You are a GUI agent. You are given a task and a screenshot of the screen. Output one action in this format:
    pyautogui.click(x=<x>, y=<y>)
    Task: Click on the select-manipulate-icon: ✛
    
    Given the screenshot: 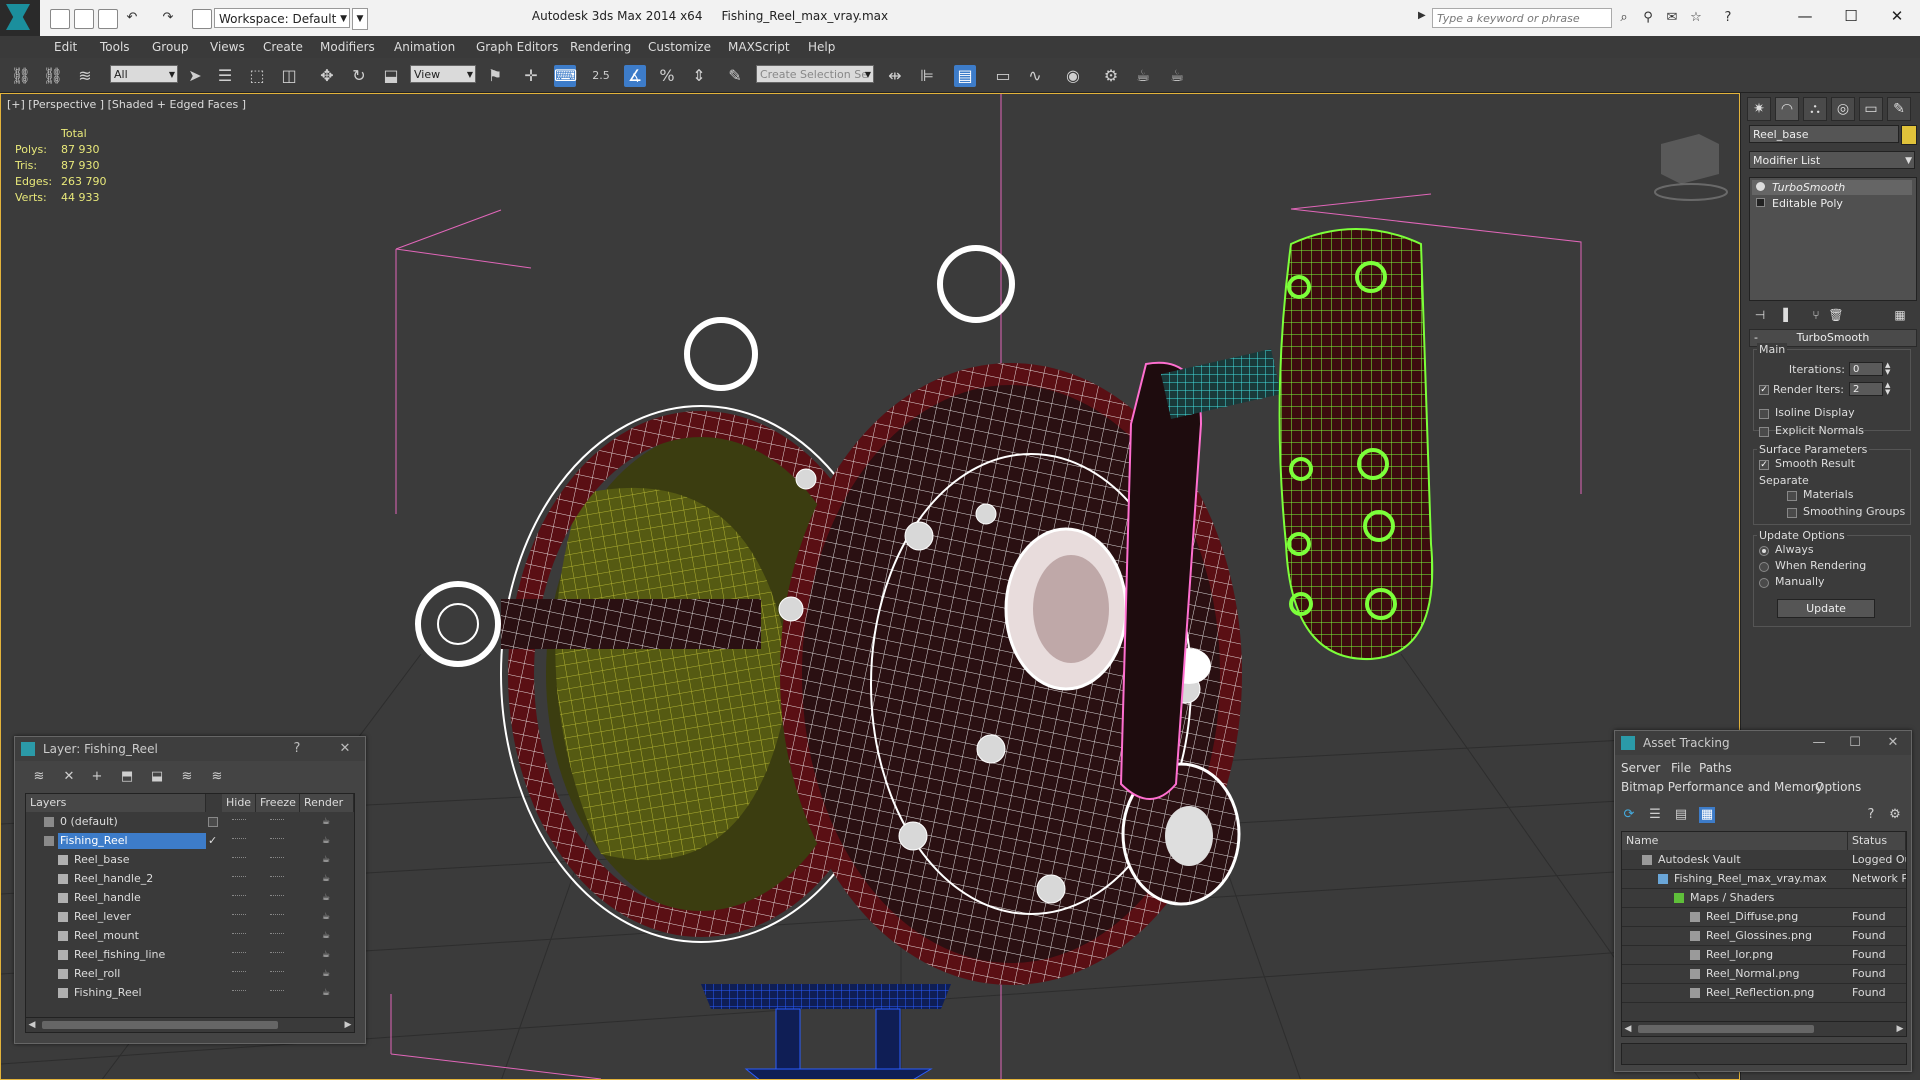 What is the action you would take?
    pyautogui.click(x=531, y=76)
    